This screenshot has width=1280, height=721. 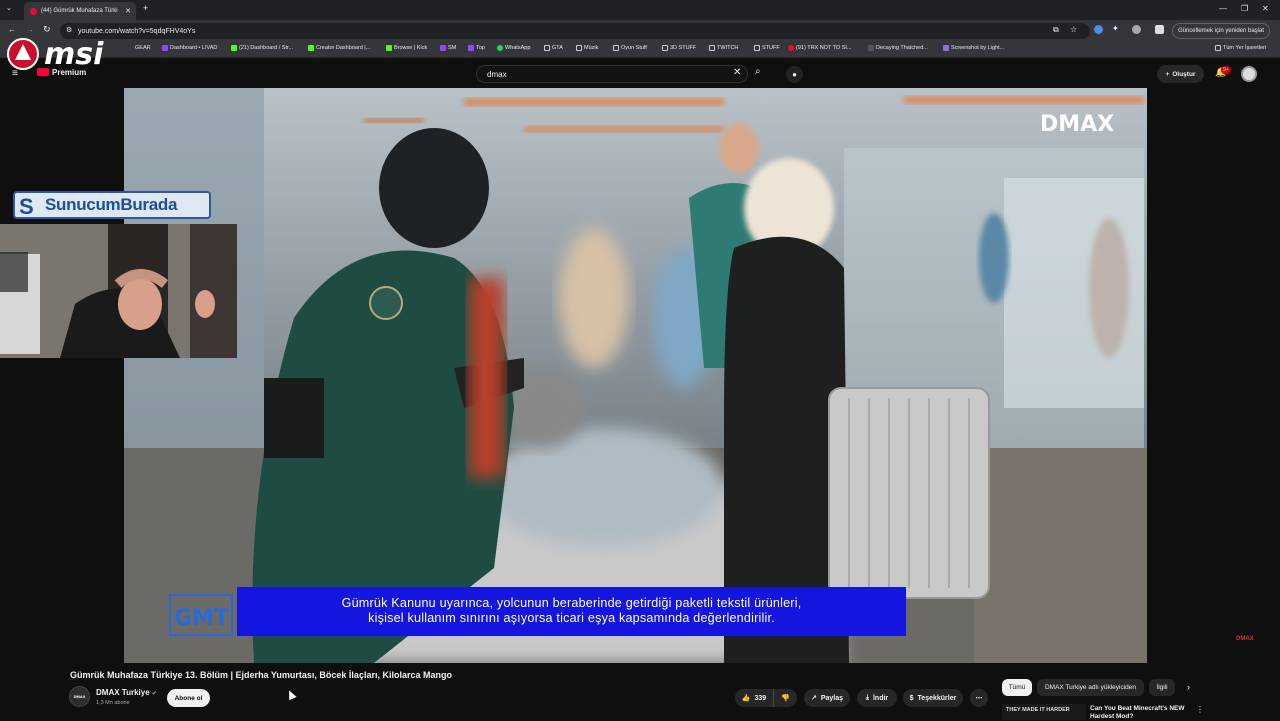 I want to click on new-tab-icon: +, so click(x=145, y=8).